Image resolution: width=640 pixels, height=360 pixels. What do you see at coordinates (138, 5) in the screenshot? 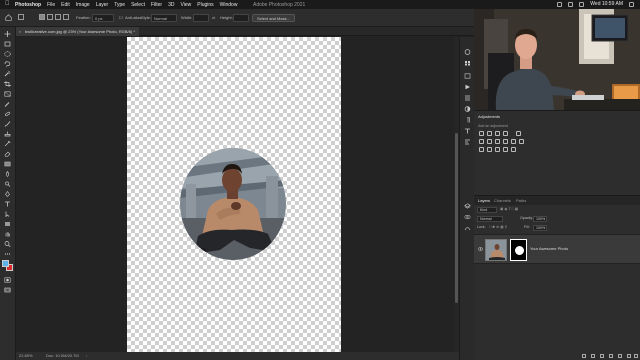
I see `menu-select: Select` at bounding box center [138, 5].